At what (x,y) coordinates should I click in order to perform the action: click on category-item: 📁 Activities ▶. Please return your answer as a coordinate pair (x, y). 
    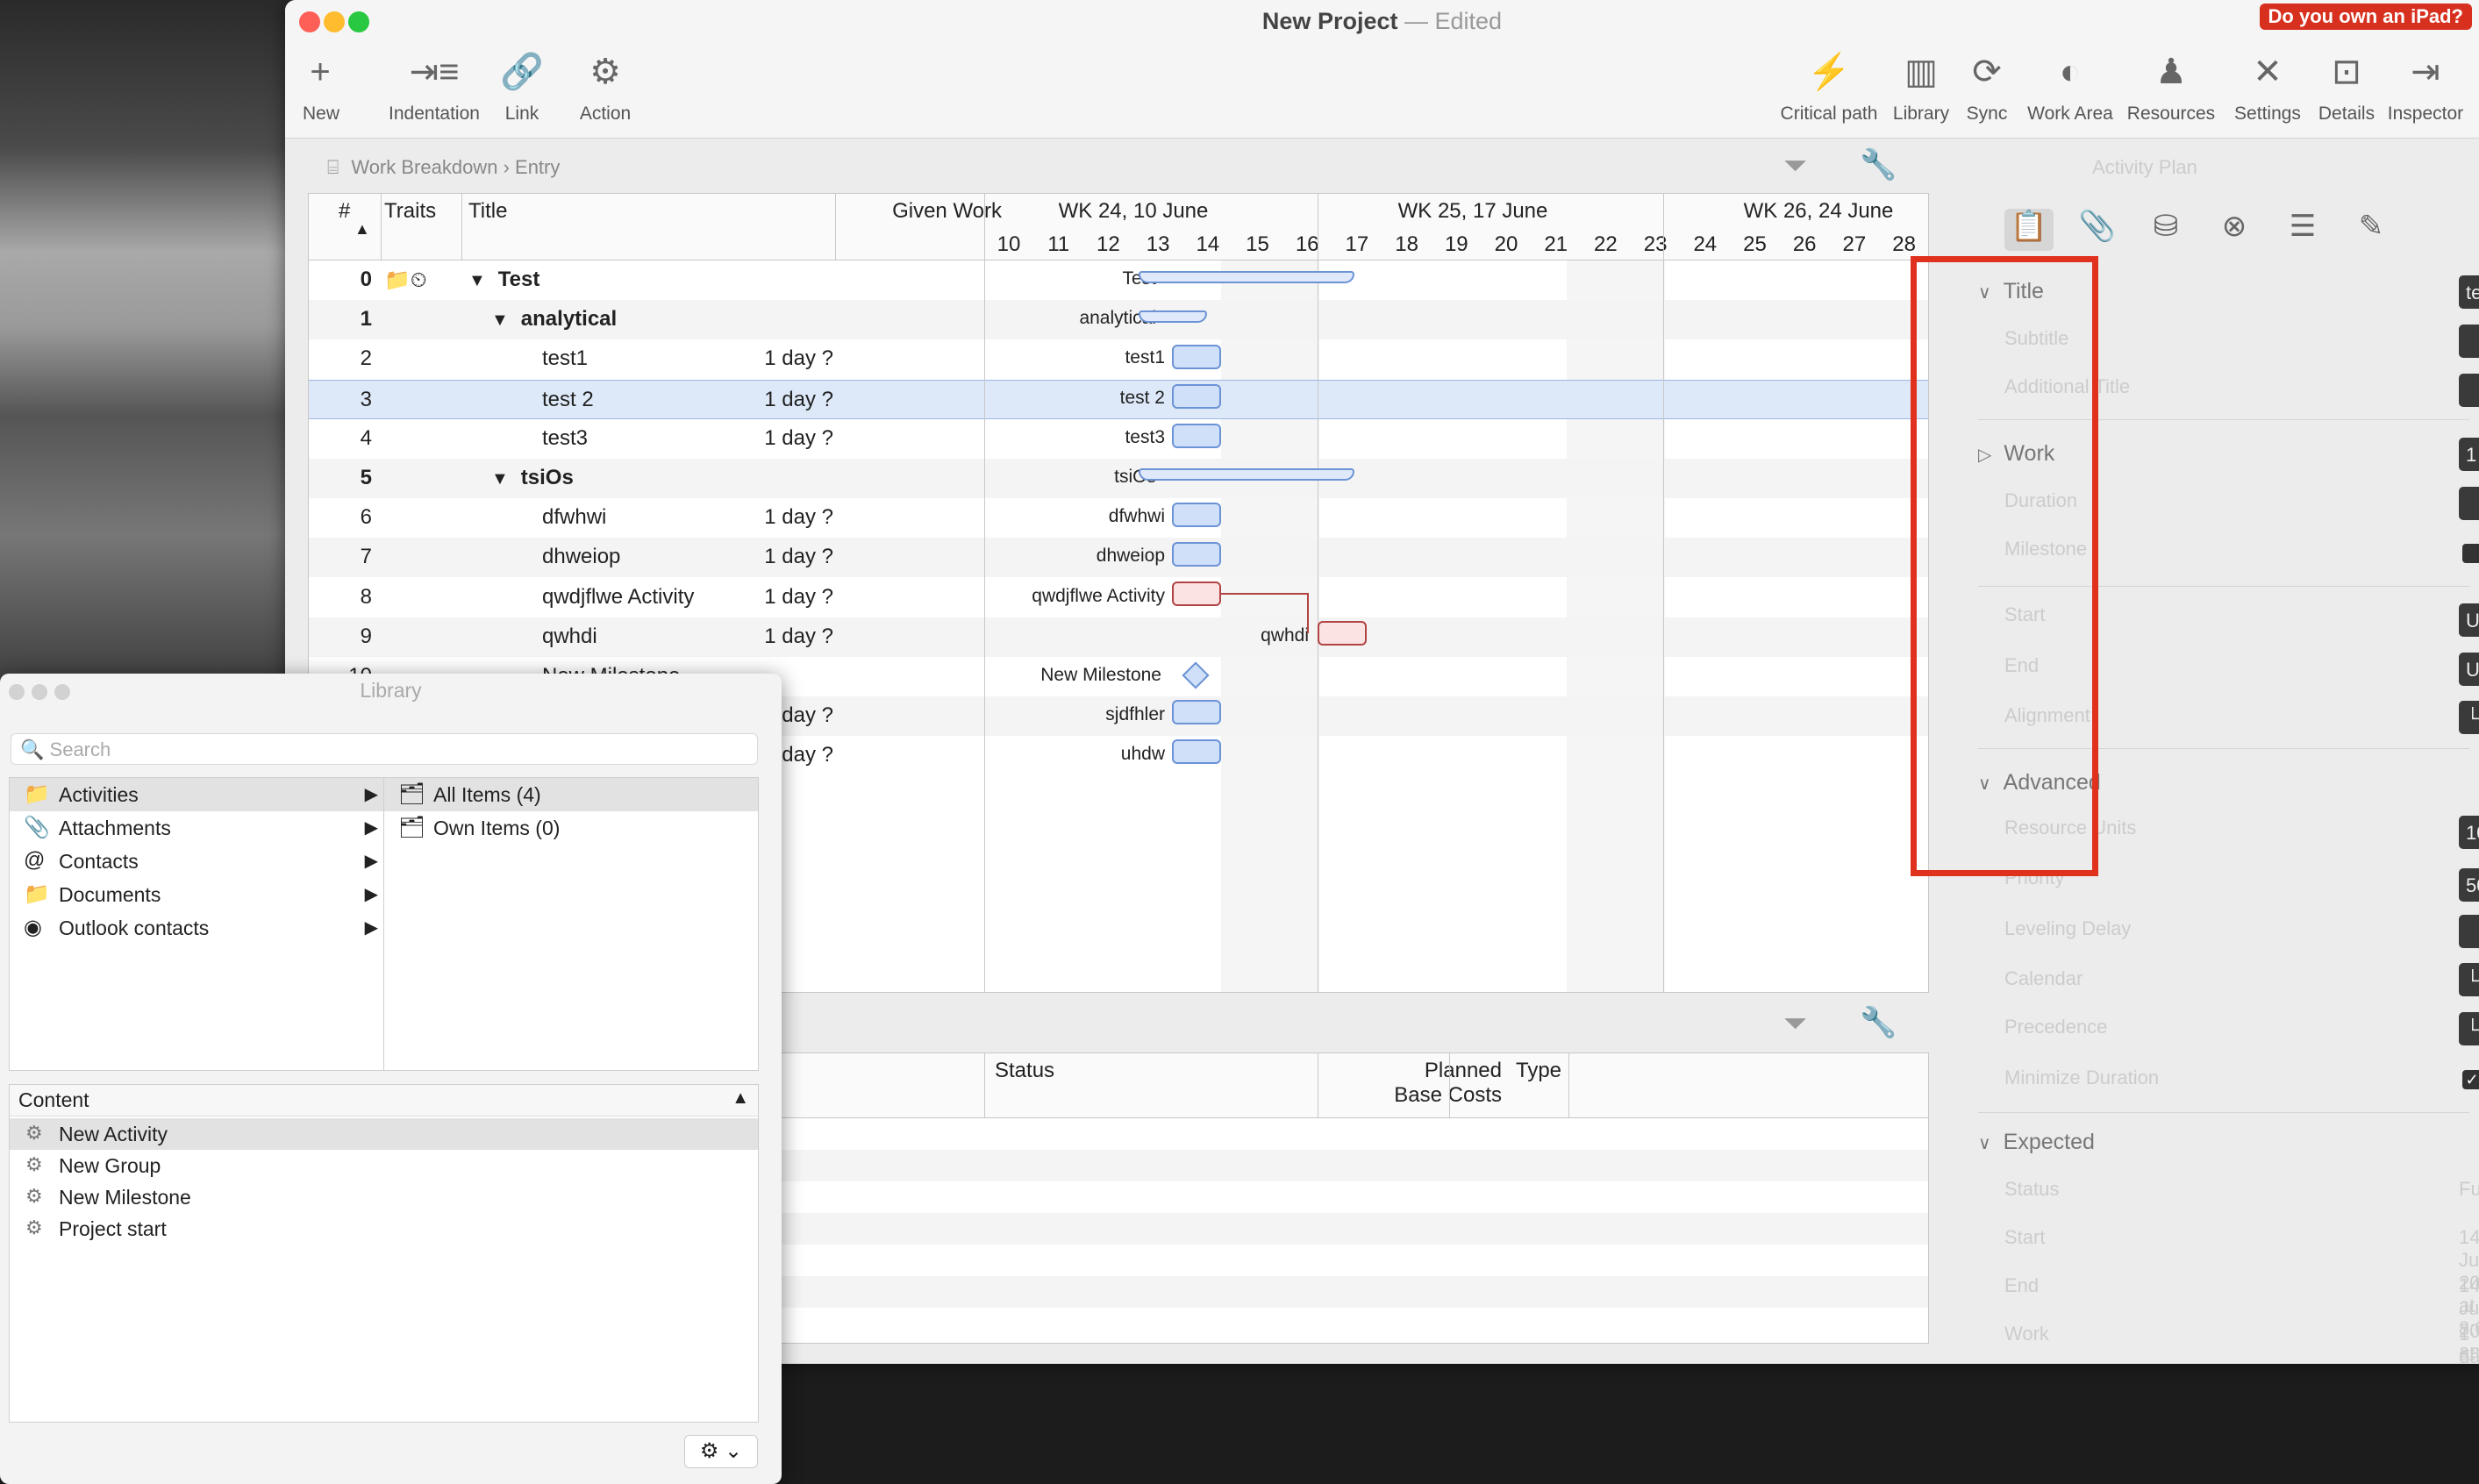
    Looking at the image, I should click on (196, 794).